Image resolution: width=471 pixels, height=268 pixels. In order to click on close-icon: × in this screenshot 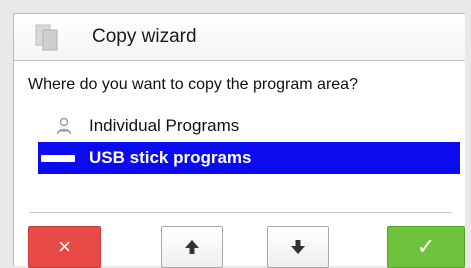, I will do `click(64, 246)`.